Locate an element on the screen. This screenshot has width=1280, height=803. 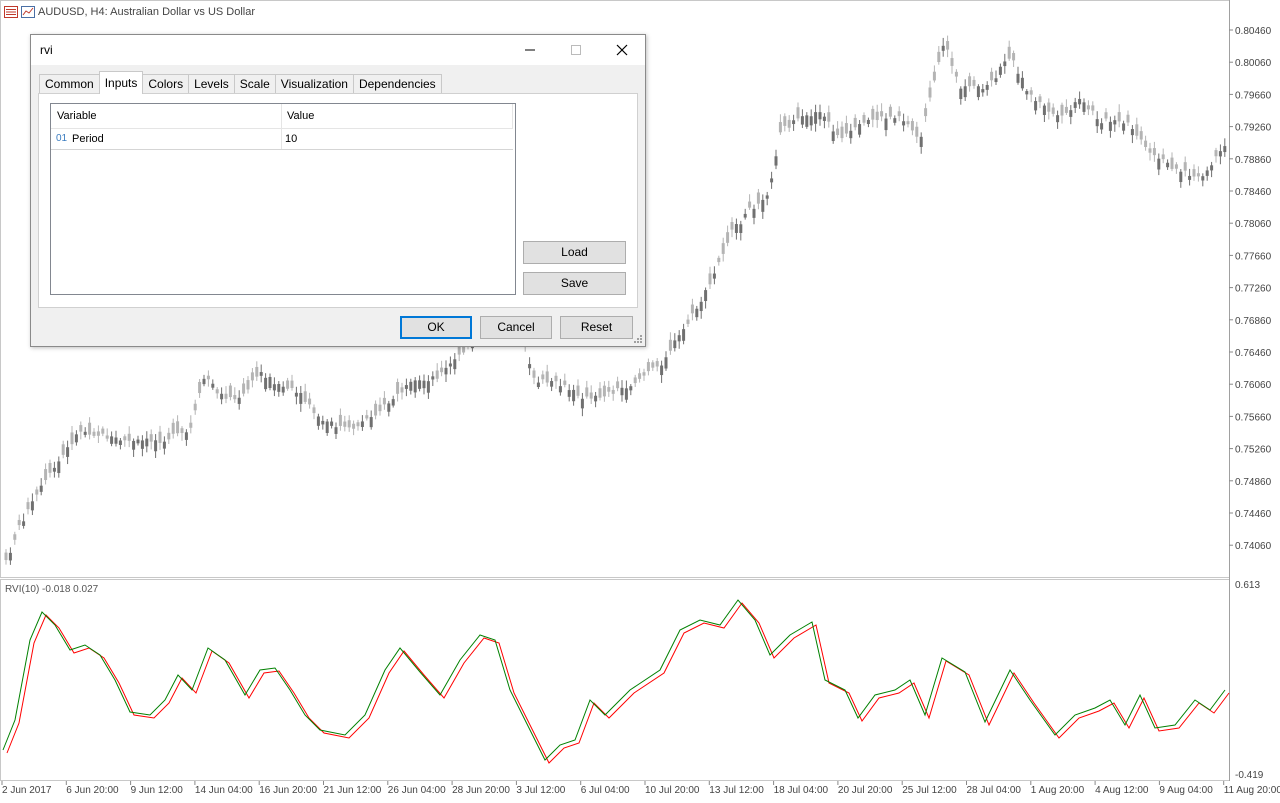
ok-button: OK is located at coordinates (436, 327).